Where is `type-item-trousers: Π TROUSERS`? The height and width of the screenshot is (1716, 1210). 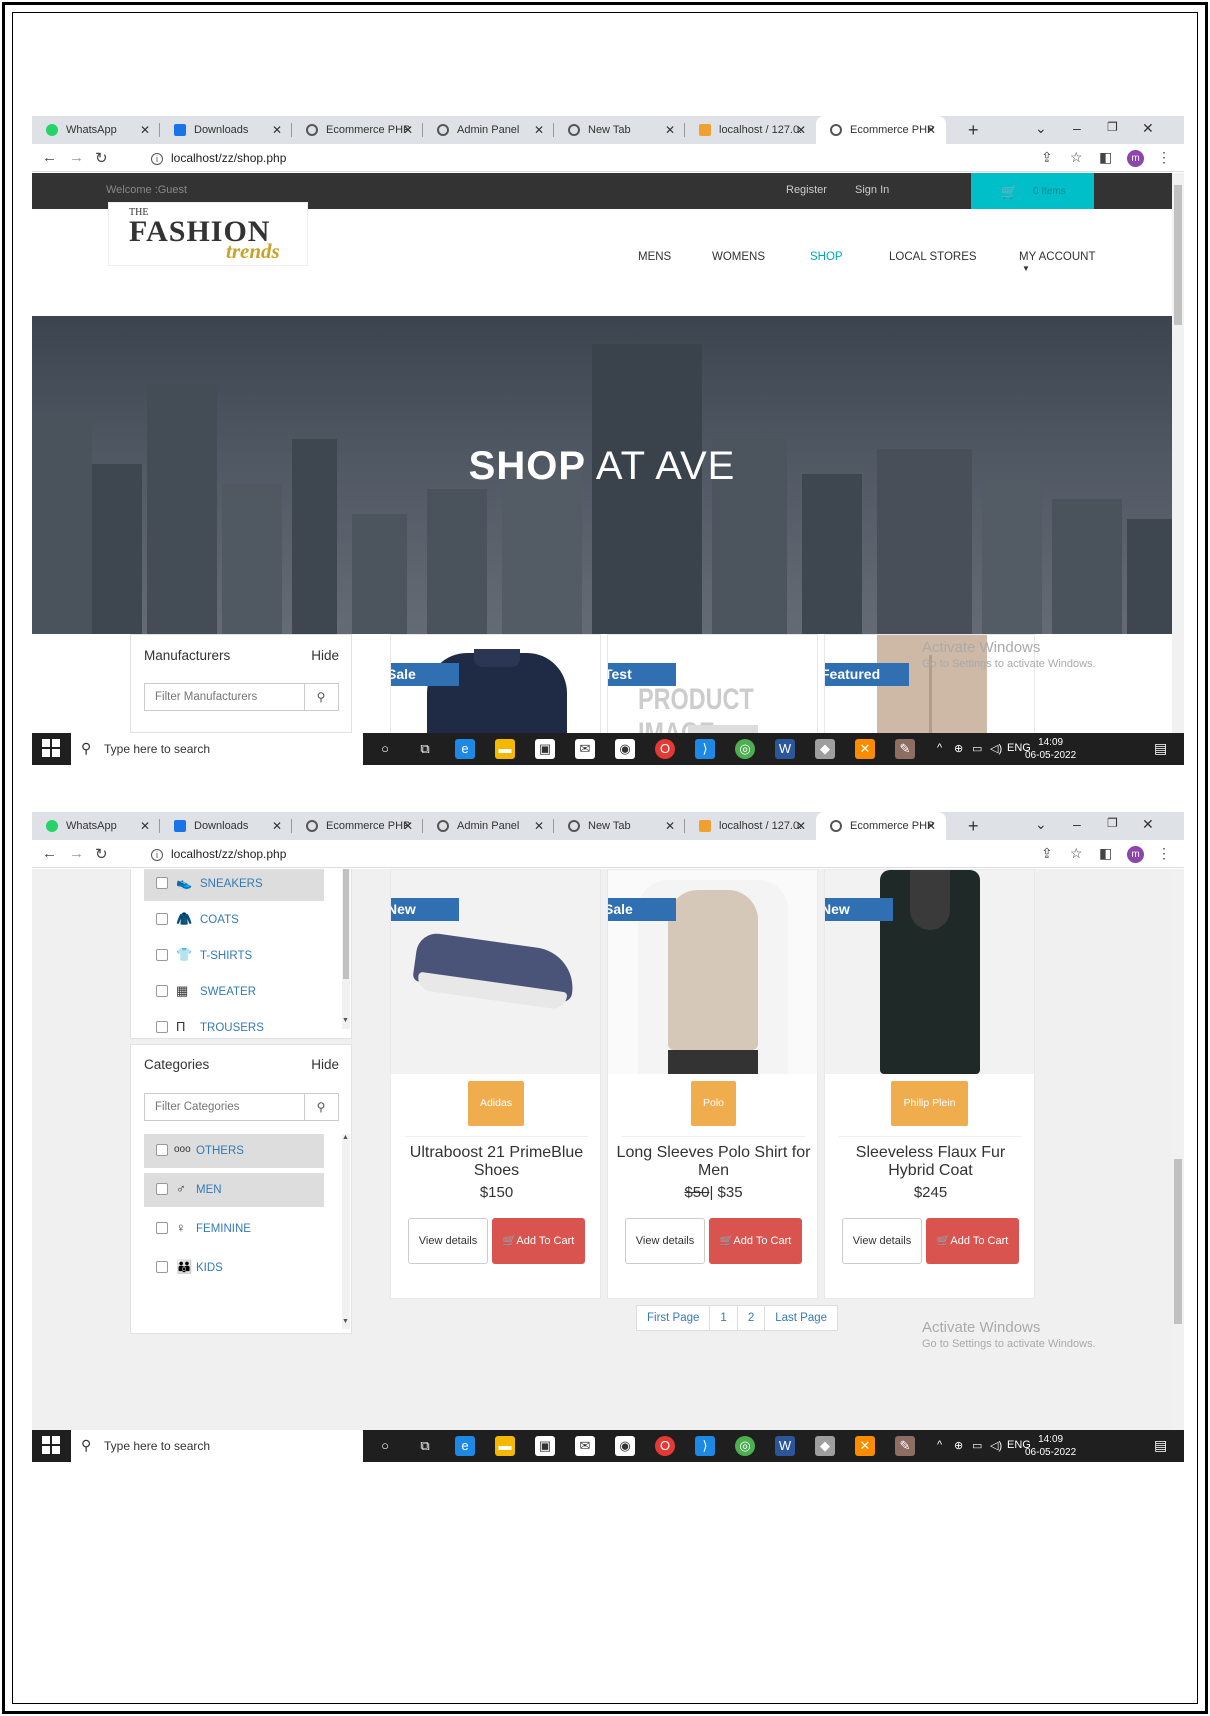 type-item-trousers: Π TROUSERS is located at coordinates (234, 1023).